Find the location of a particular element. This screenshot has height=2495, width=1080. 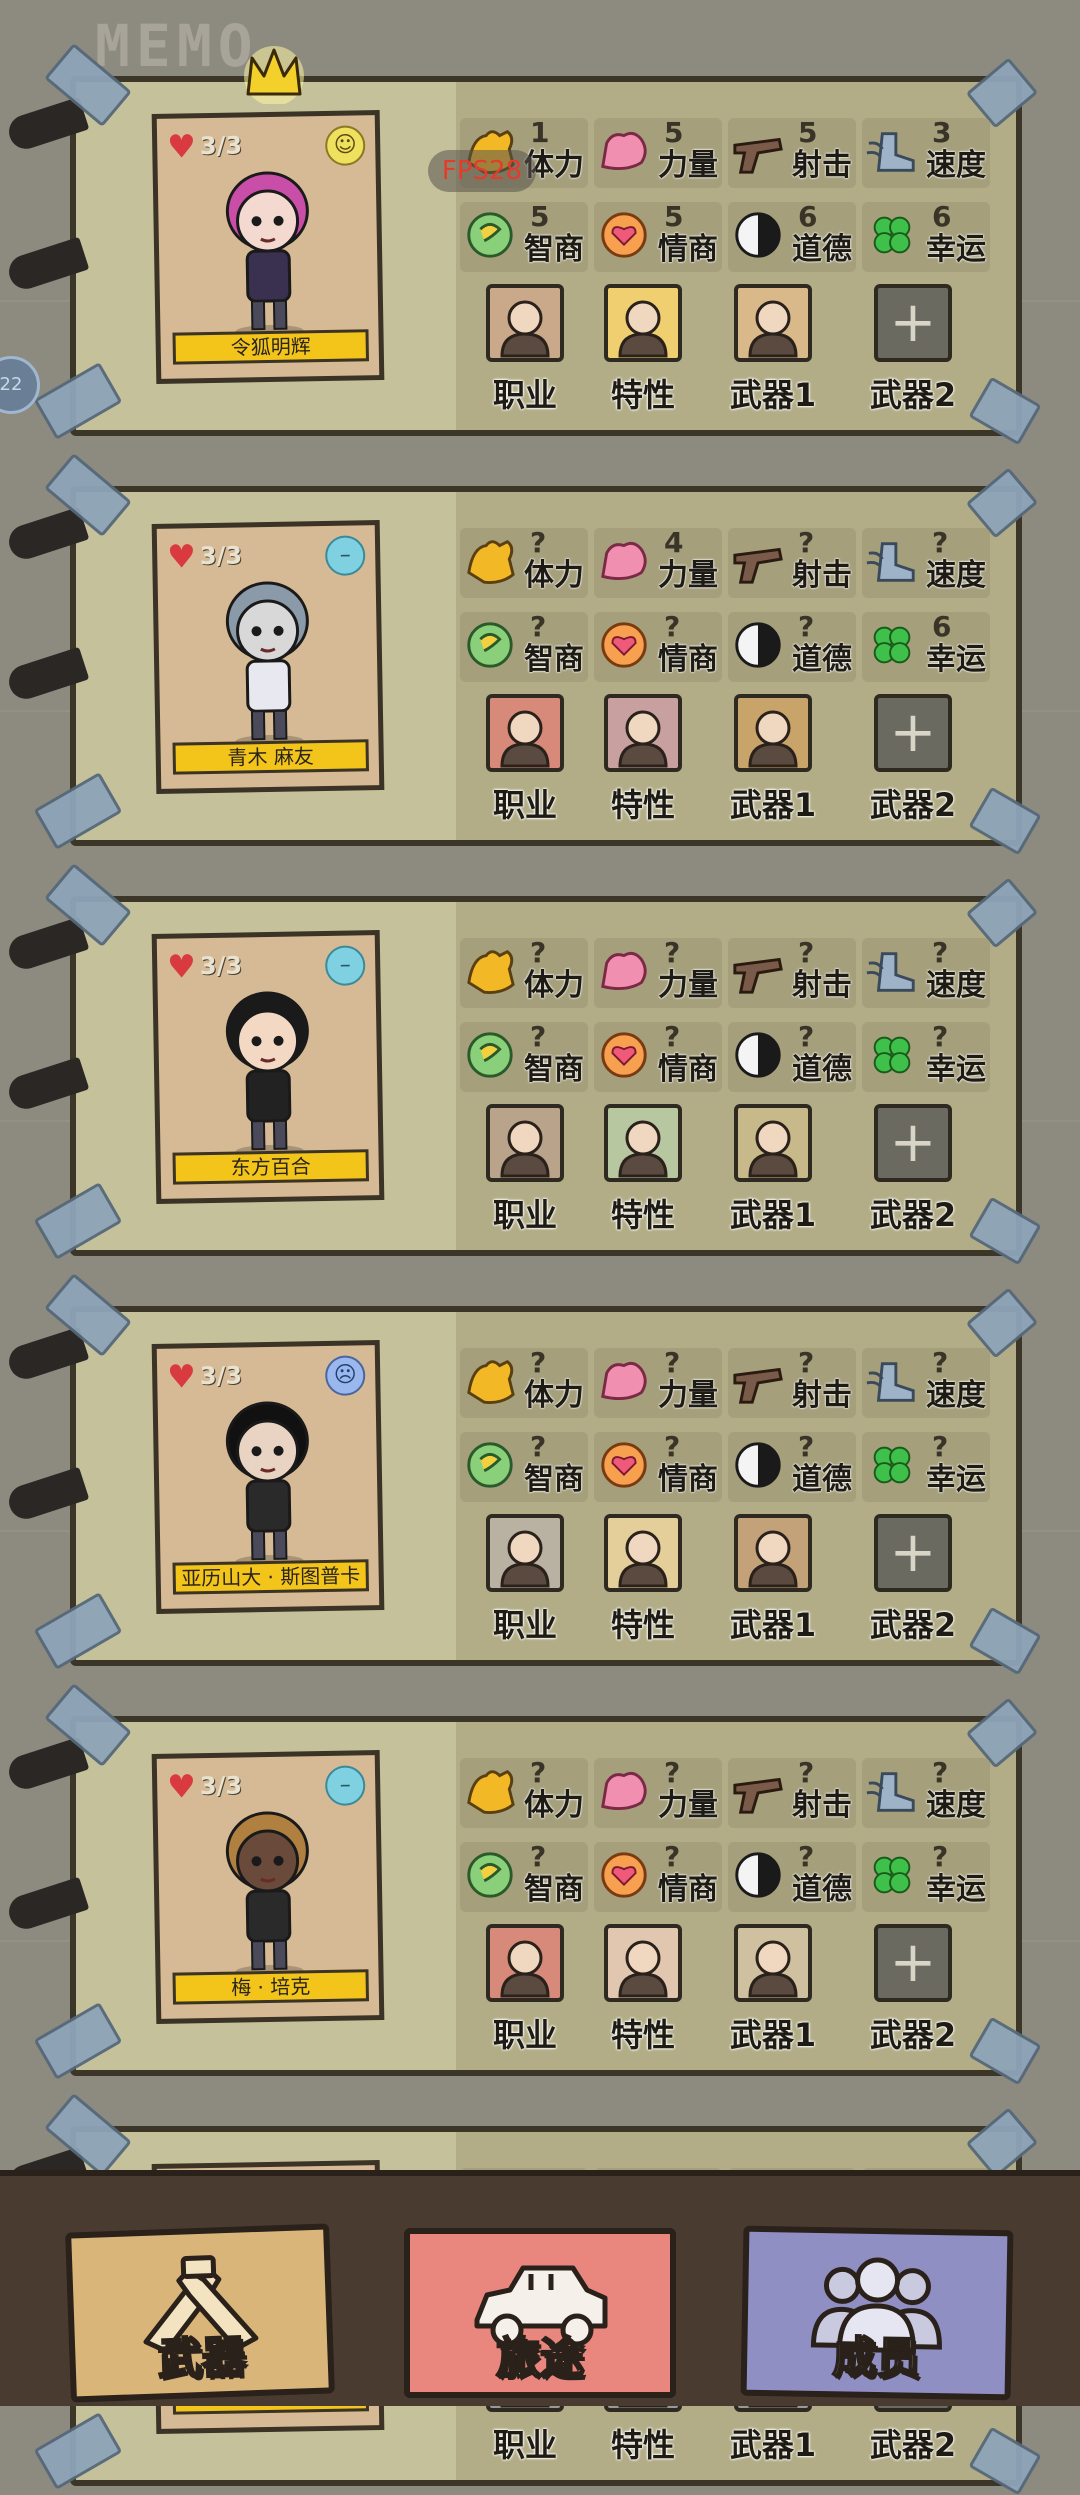

stat-label: 幸运 is located at coordinates (956, 1889).